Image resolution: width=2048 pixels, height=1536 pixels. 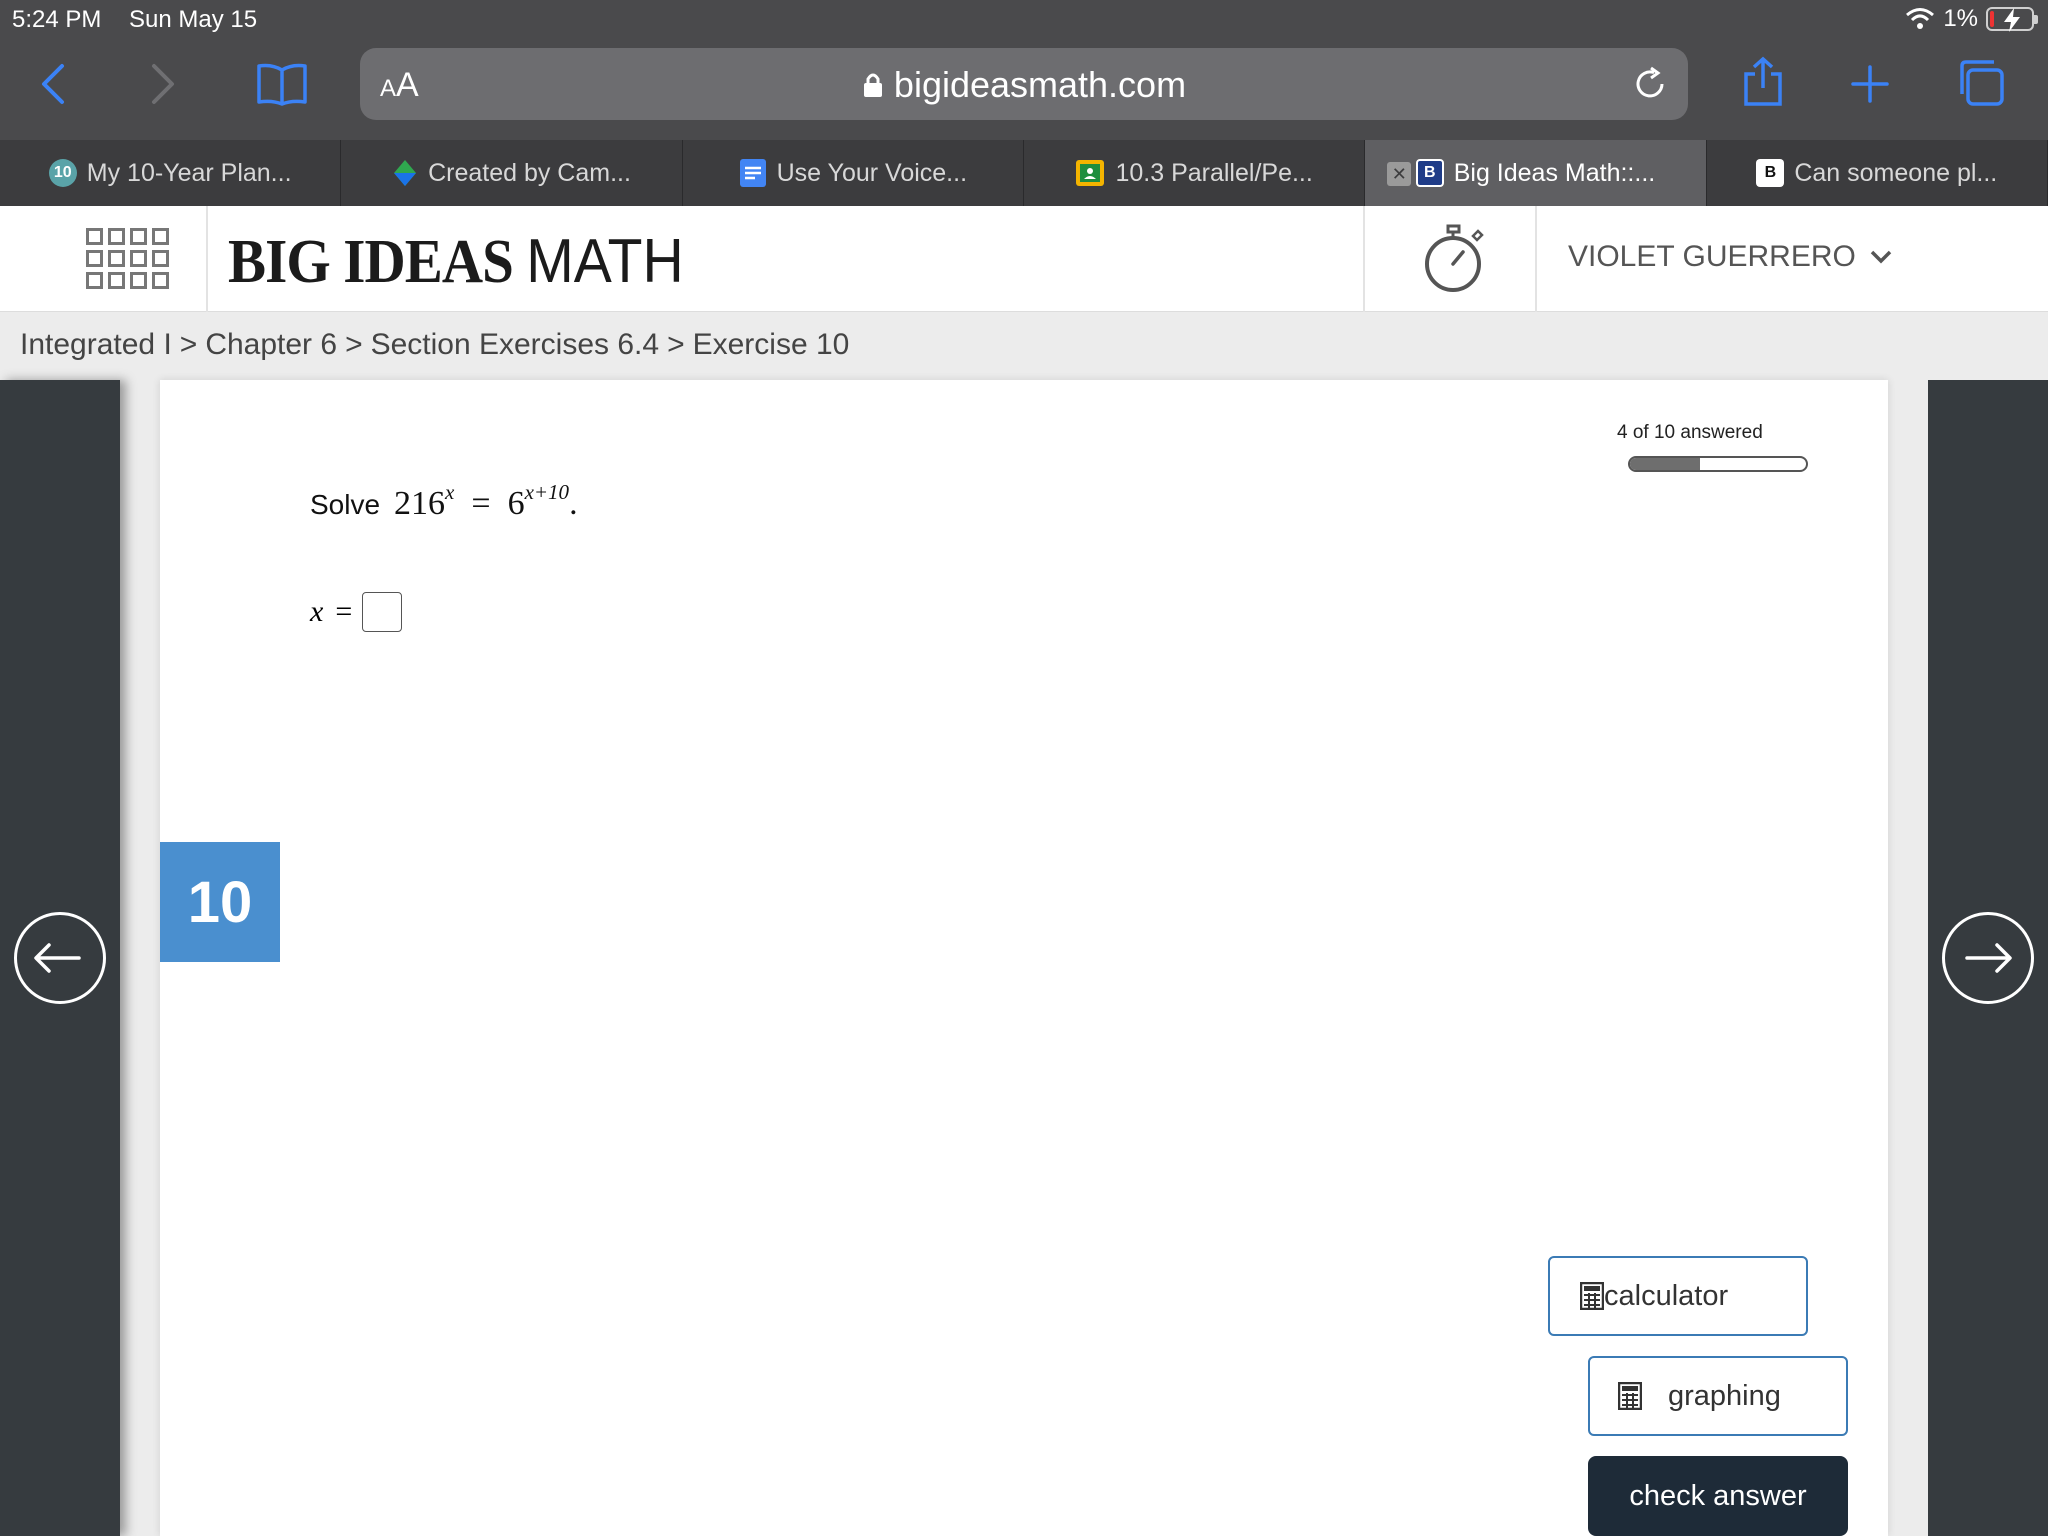 I want to click on status-date: Sun May 15, so click(x=193, y=19).